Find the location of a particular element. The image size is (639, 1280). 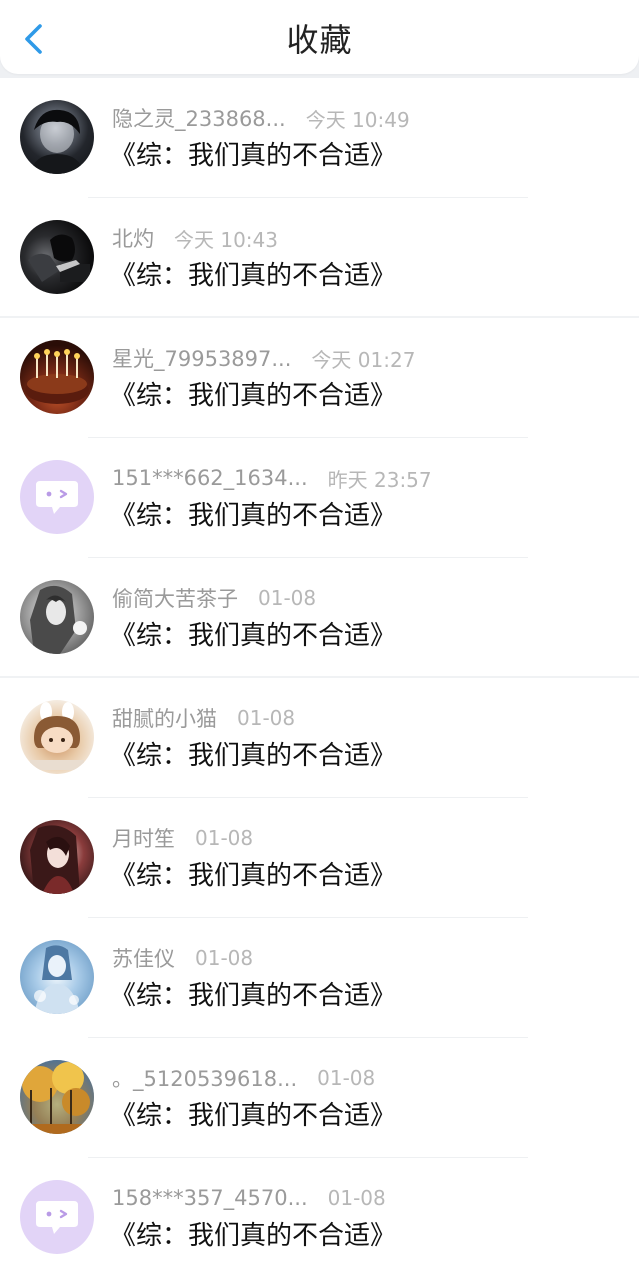

list-item: 。_5120539618... 01-08 《综：我们真的不合适》 is located at coordinates (319, 1098).